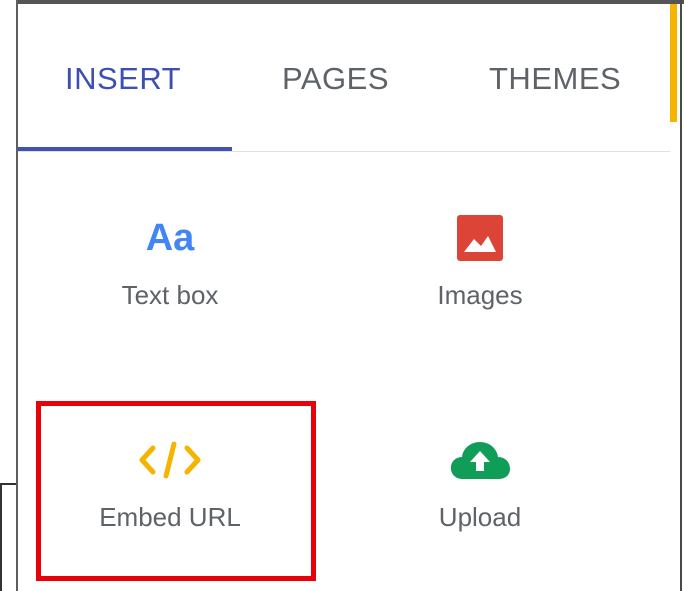 The image size is (684, 591). What do you see at coordinates (673, 63) in the screenshot?
I see `accent-strip` at bounding box center [673, 63].